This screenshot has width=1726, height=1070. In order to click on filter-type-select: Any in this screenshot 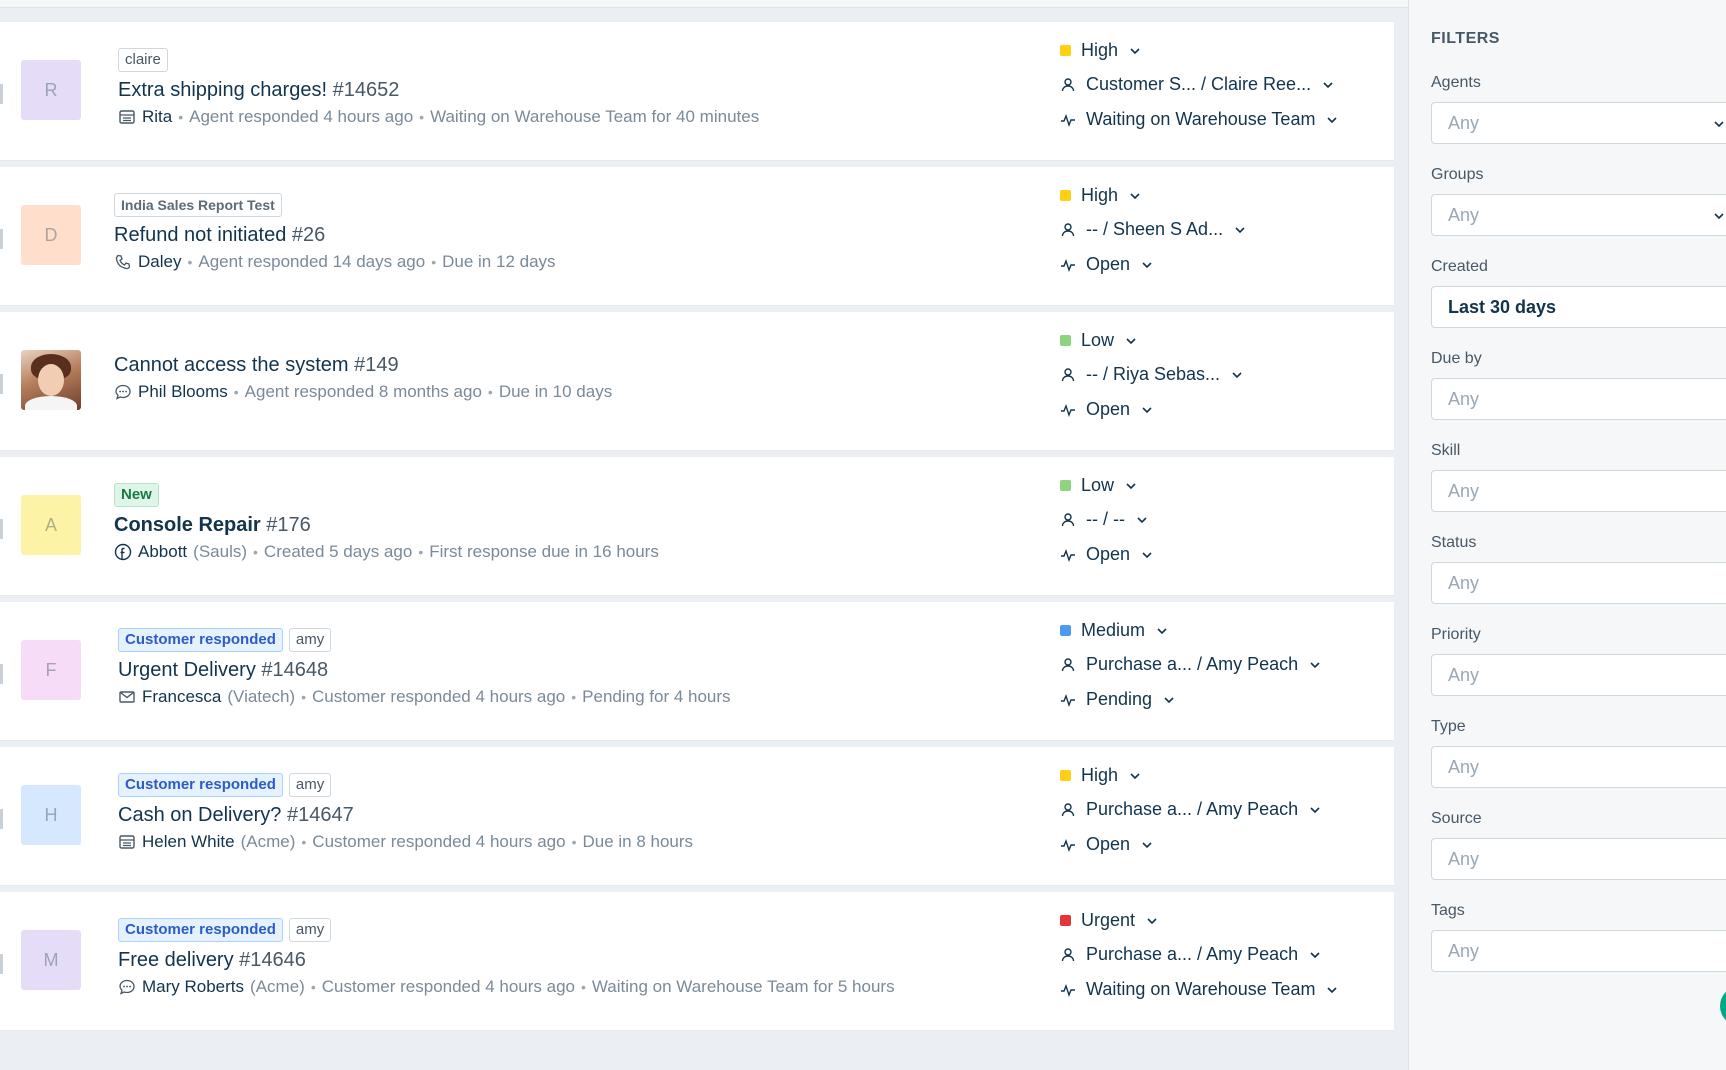, I will do `click(1578, 767)`.